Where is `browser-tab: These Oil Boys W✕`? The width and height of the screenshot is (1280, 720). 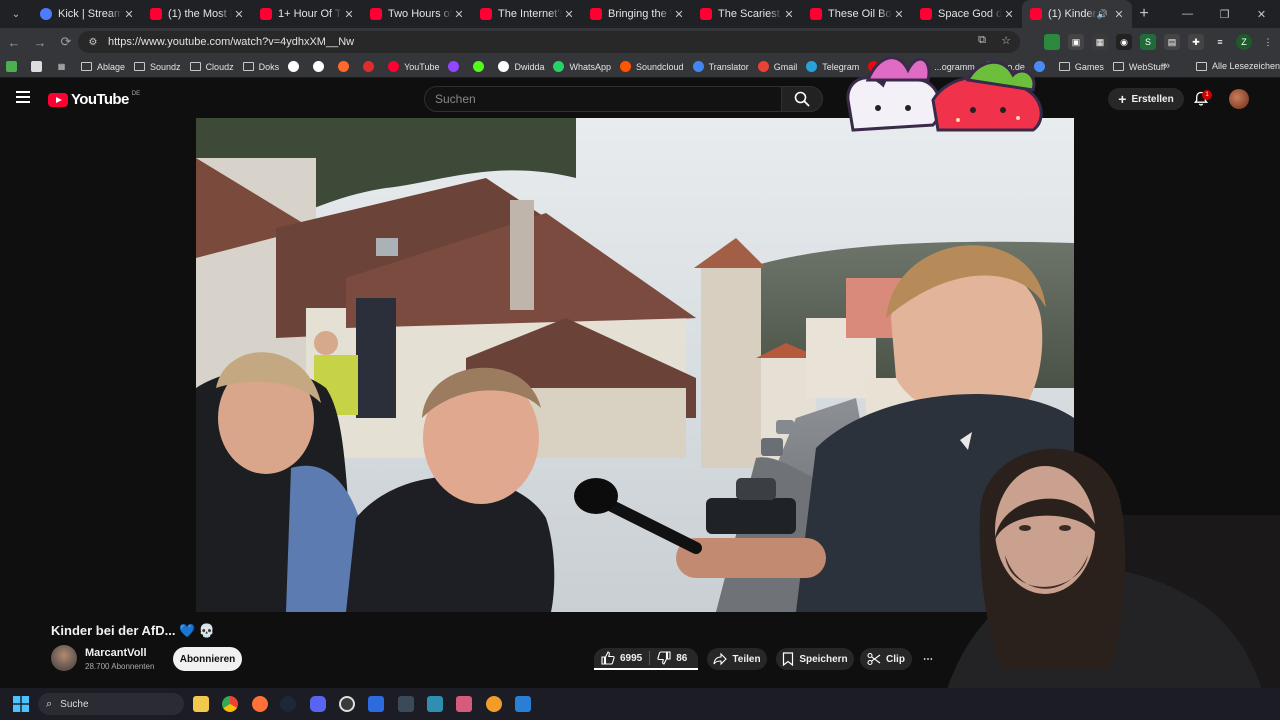 browser-tab: These Oil Boys W✕ is located at coordinates (857, 14).